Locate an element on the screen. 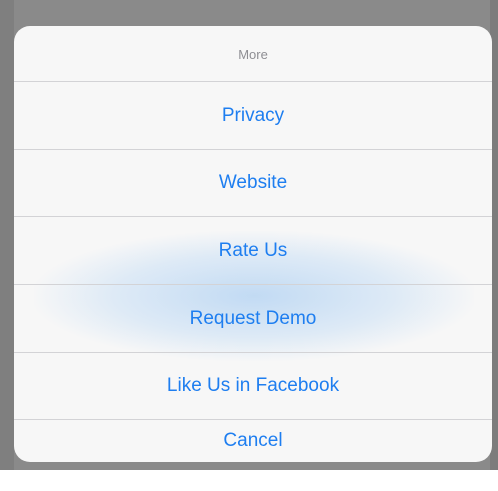  sheet-title: More is located at coordinates (253, 54).